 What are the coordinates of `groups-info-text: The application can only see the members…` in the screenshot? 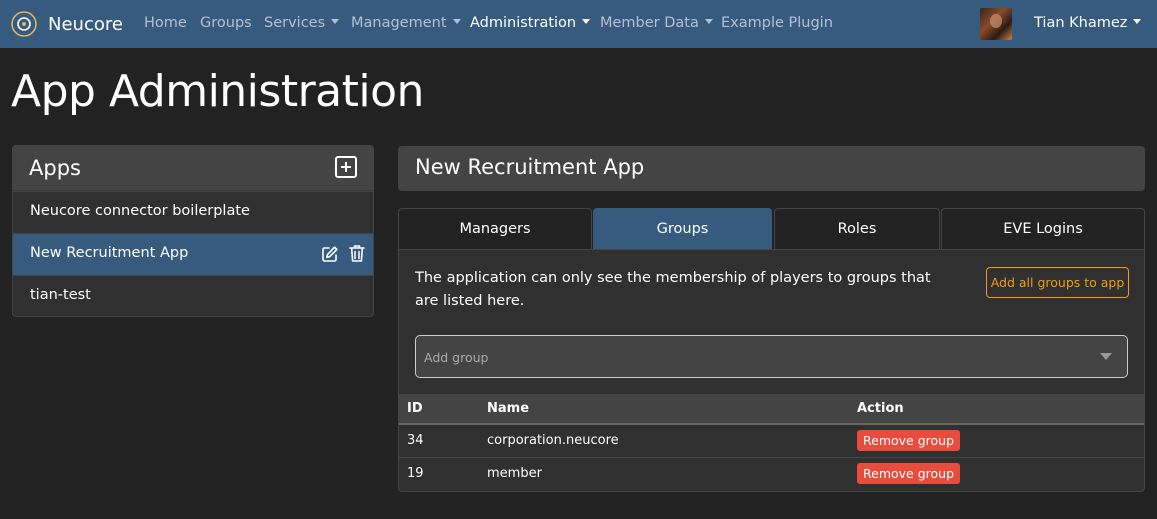 It's located at (673, 289).